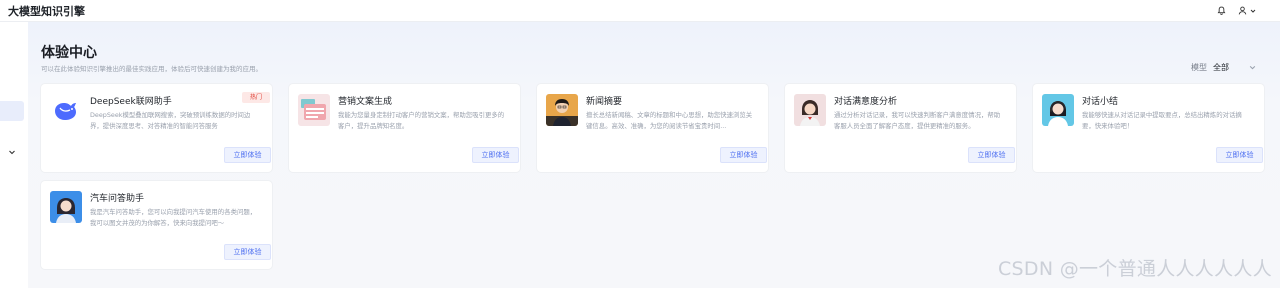 This screenshot has height=288, width=1280. Describe the element at coordinates (365, 102) in the screenshot. I see `card-title: 营销文案生成` at that location.